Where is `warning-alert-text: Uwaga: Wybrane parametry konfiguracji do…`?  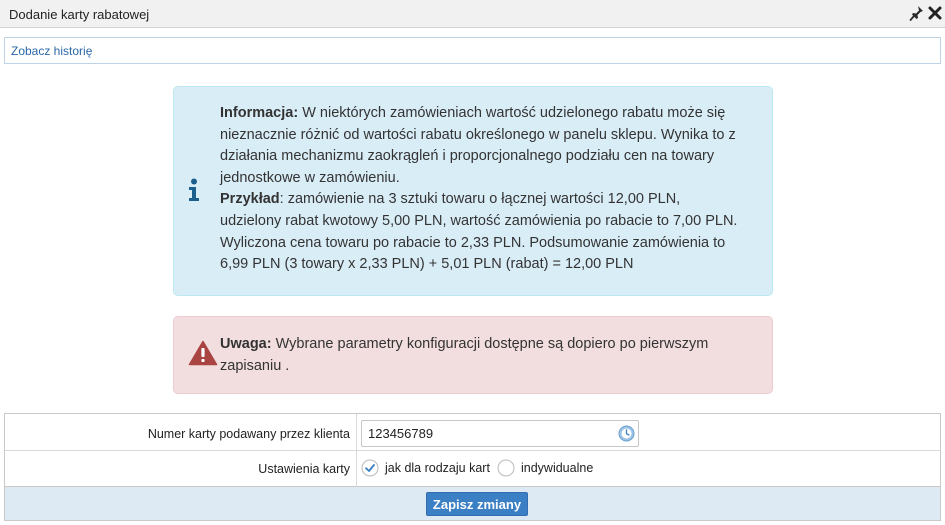 warning-alert-text: Uwaga: Wybrane parametry konfiguracji do… is located at coordinates (482, 355).